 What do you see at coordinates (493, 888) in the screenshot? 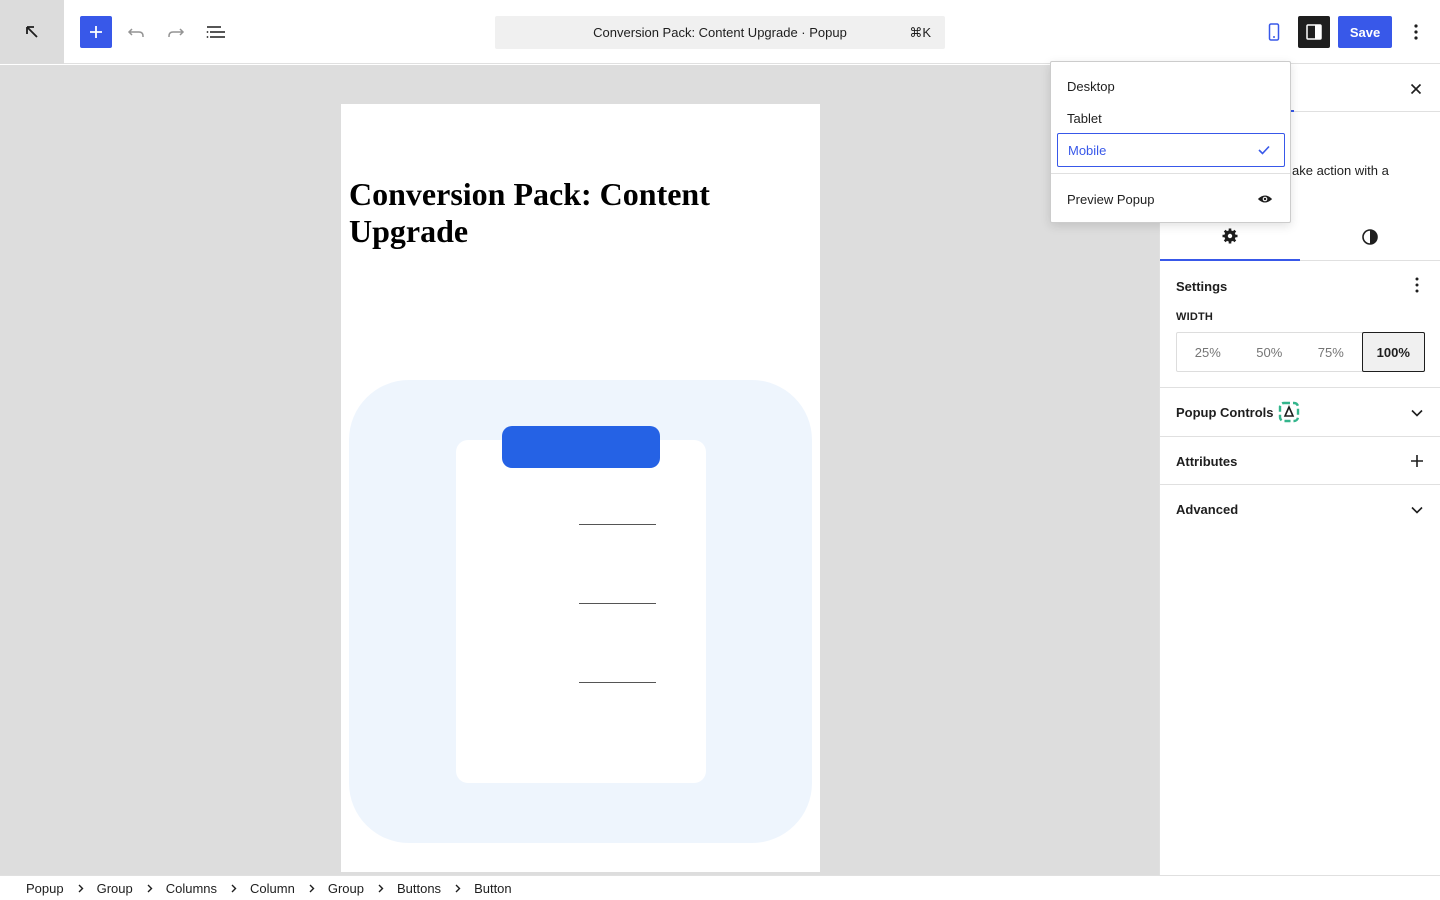
I see `breadcrumb-item: Button` at bounding box center [493, 888].